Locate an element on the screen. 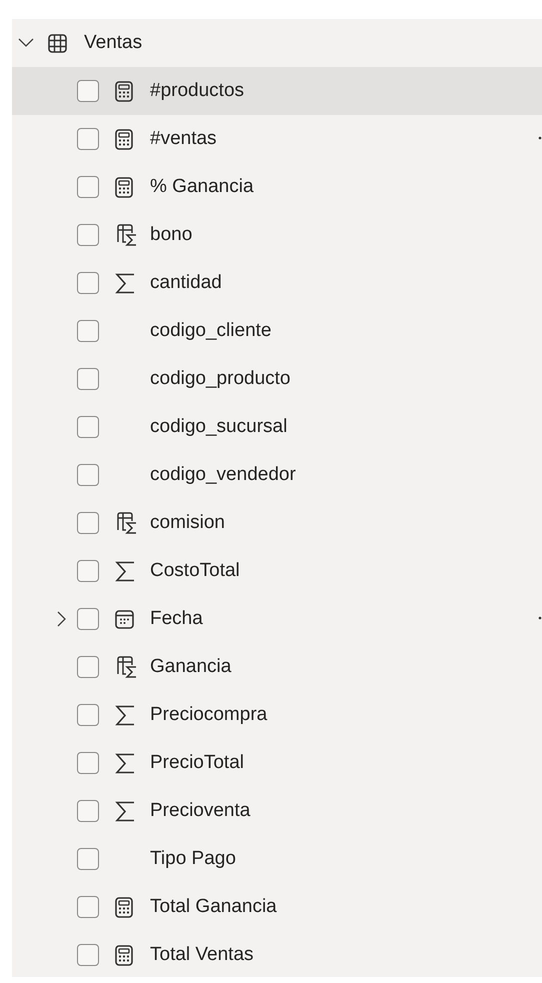 This screenshot has height=983, width=542. field-row-highlight: #productos is located at coordinates (277, 91).